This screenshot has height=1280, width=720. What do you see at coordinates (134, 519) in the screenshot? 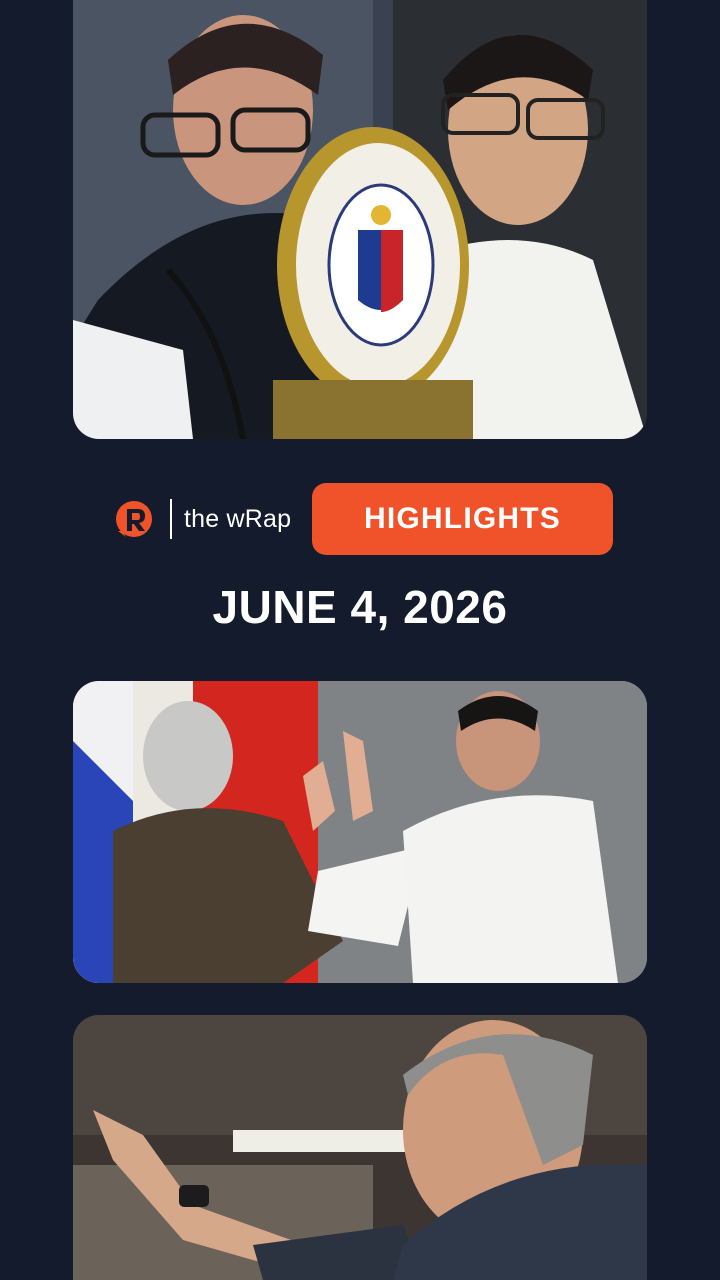
I see `rappler-r-logo-icon` at bounding box center [134, 519].